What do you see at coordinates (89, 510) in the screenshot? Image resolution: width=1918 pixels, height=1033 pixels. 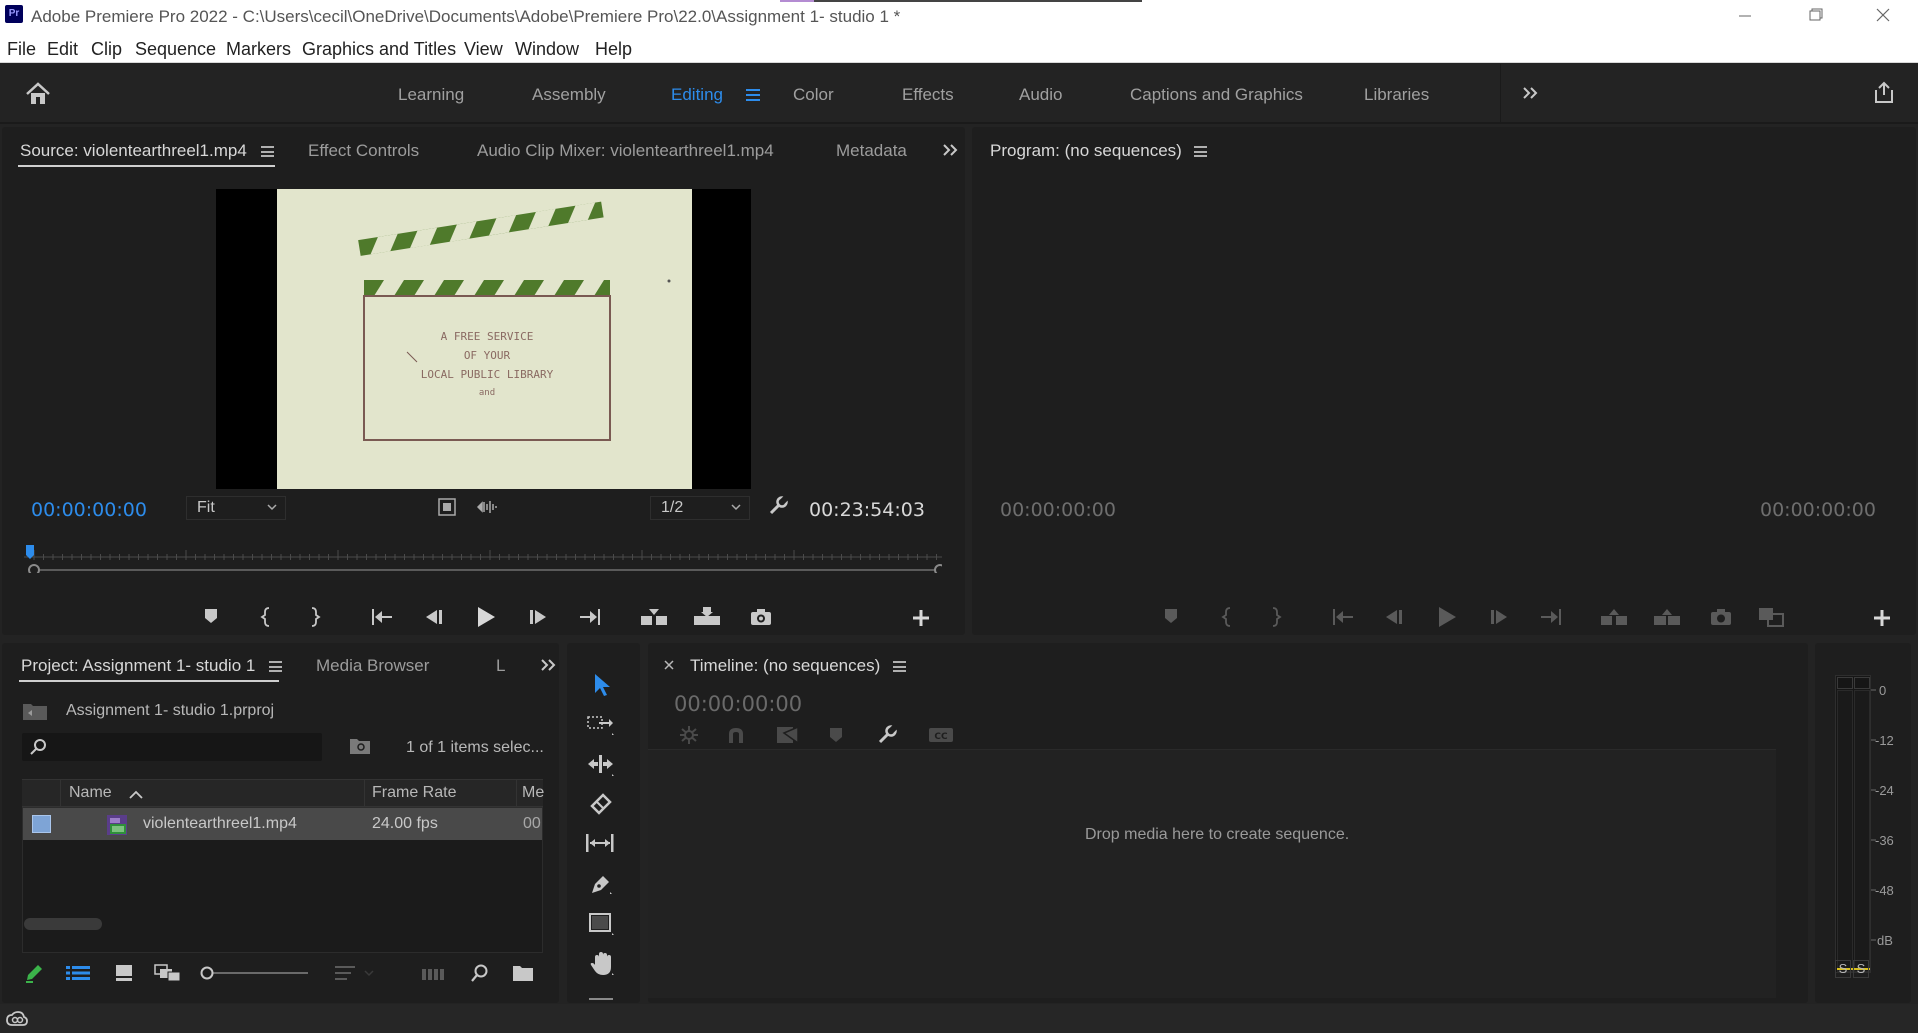 I see `source-current-timecode: 00:00:00:00` at bounding box center [89, 510].